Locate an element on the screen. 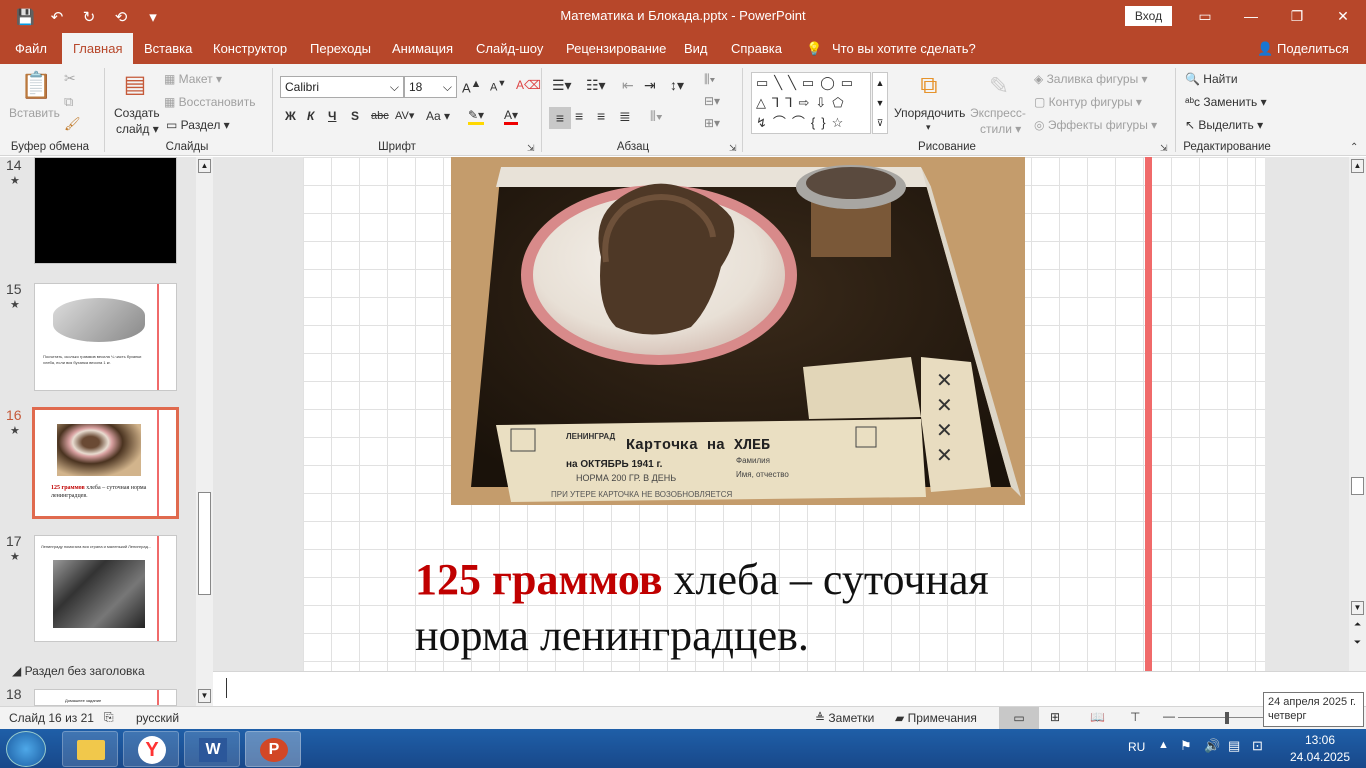  font-color-icon: A▾ is located at coordinates (511, 116).